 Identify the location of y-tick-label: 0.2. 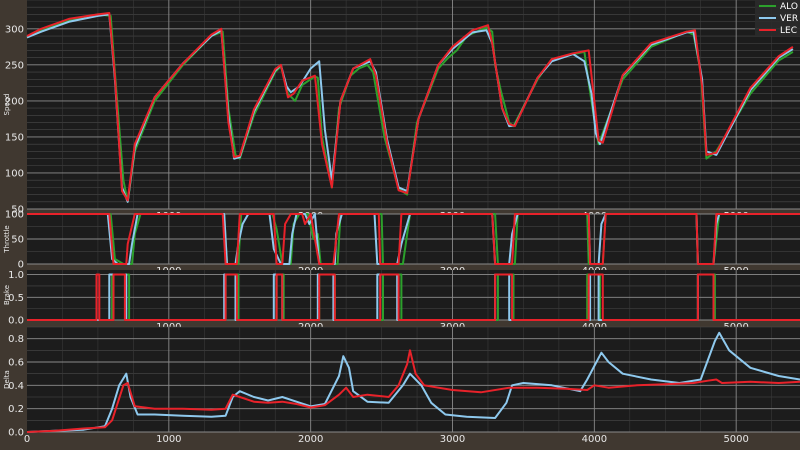
(16, 409).